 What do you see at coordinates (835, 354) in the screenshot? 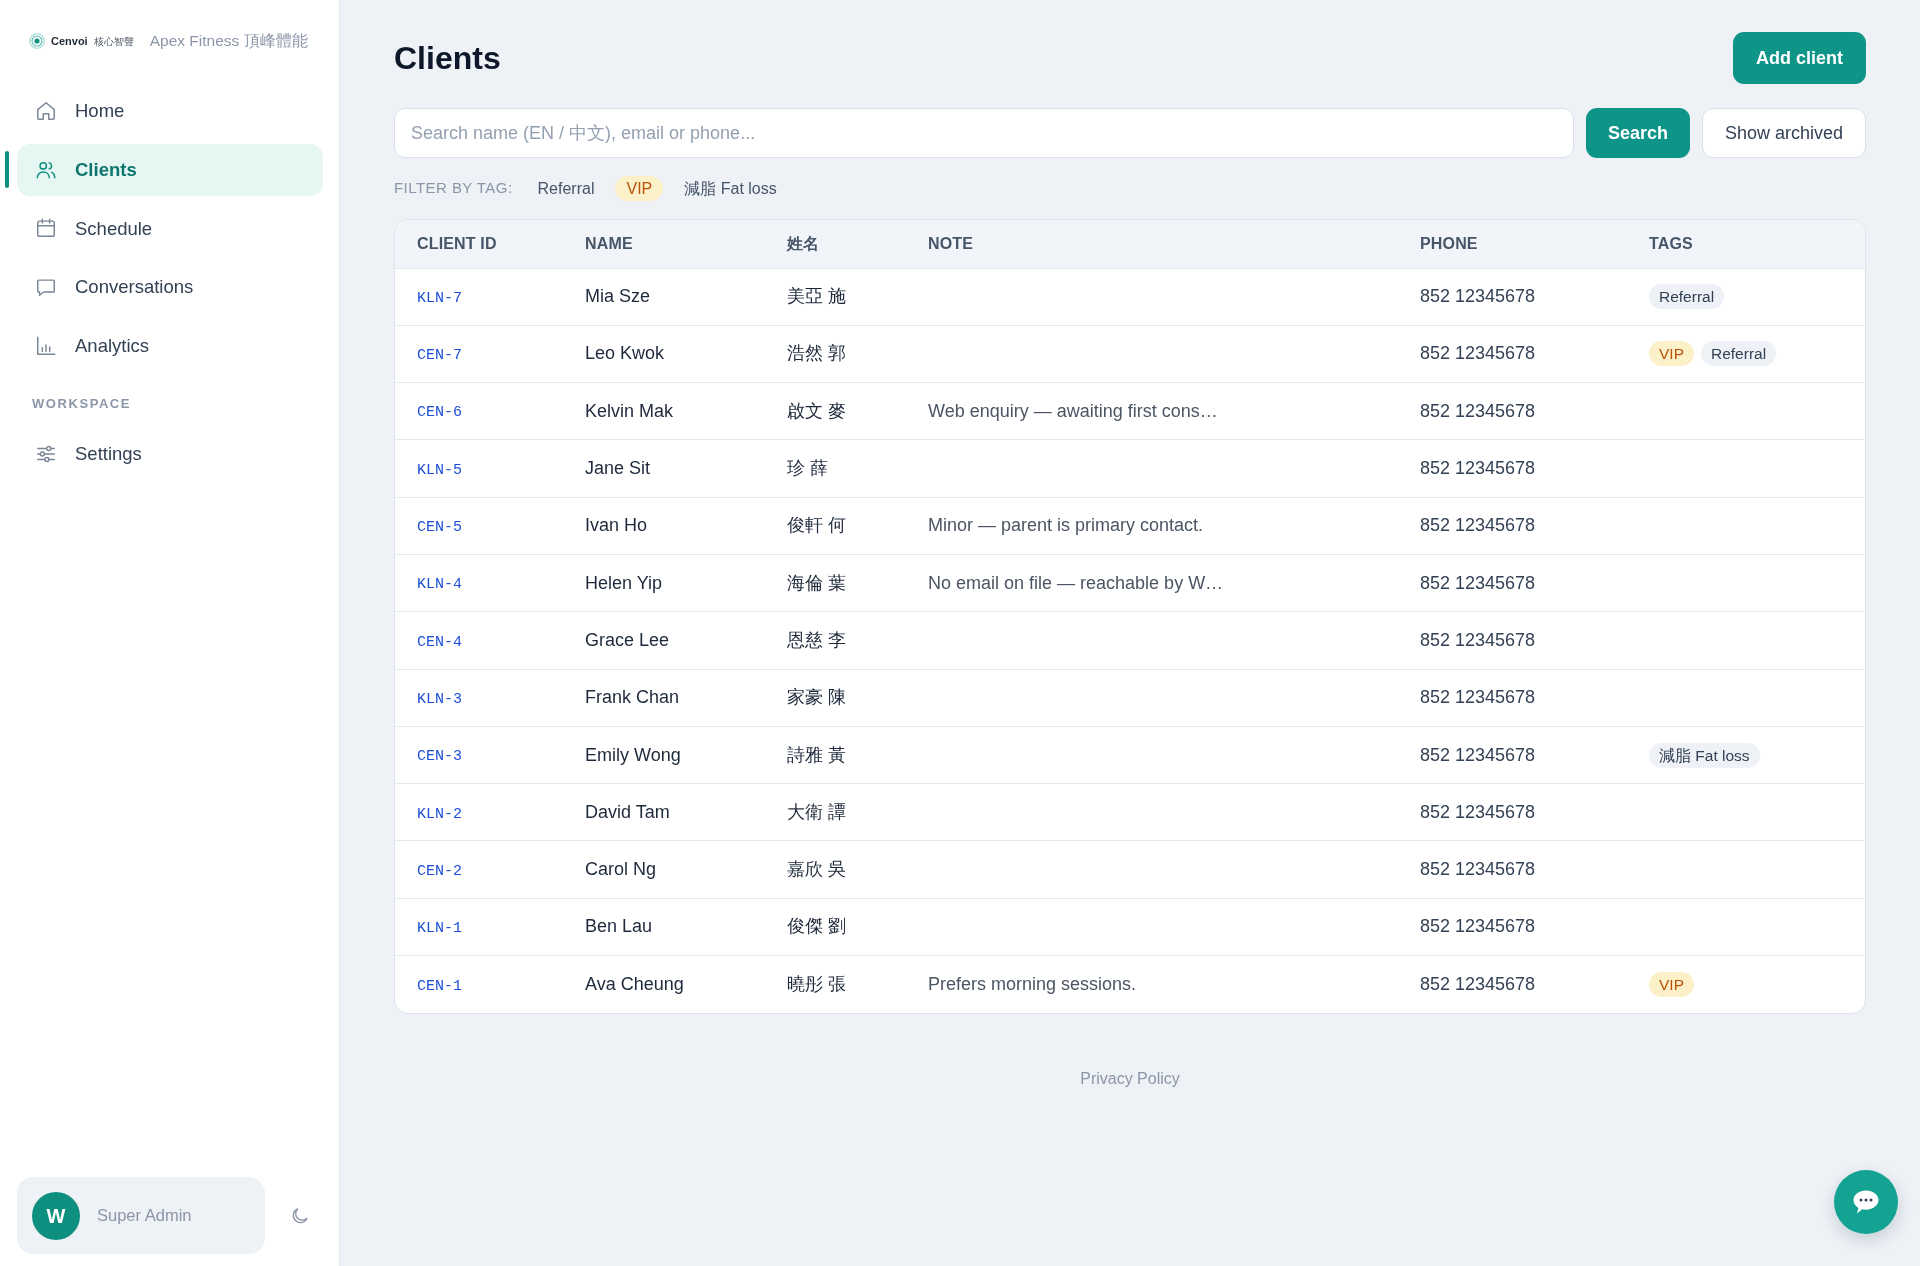
I see `table-cell: 浩然 郭` at bounding box center [835, 354].